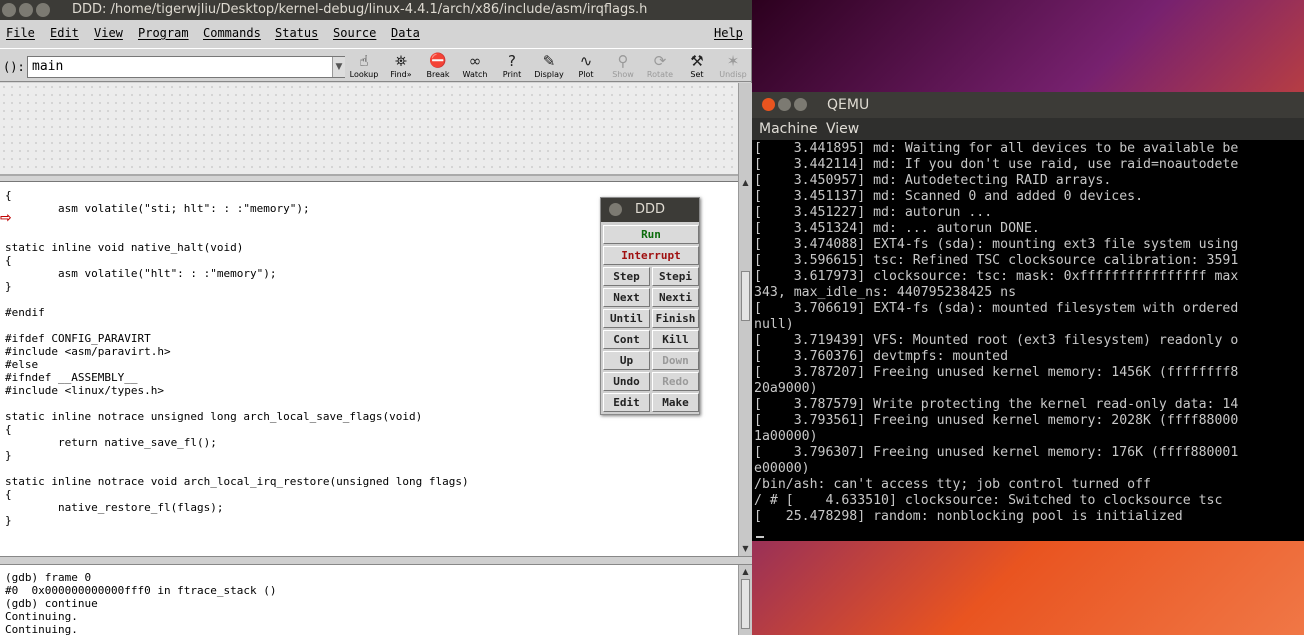  I want to click on source-line: asm volatile("hlt": : :"memory");, so click(141, 273).